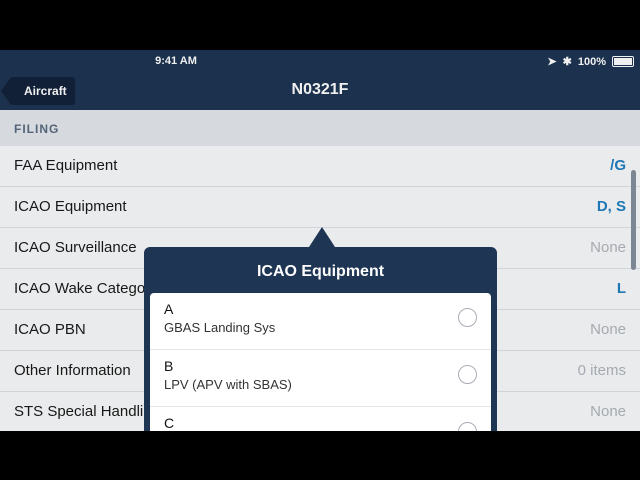 The height and width of the screenshot is (480, 640). What do you see at coordinates (169, 366) in the screenshot?
I see `option-code: B` at bounding box center [169, 366].